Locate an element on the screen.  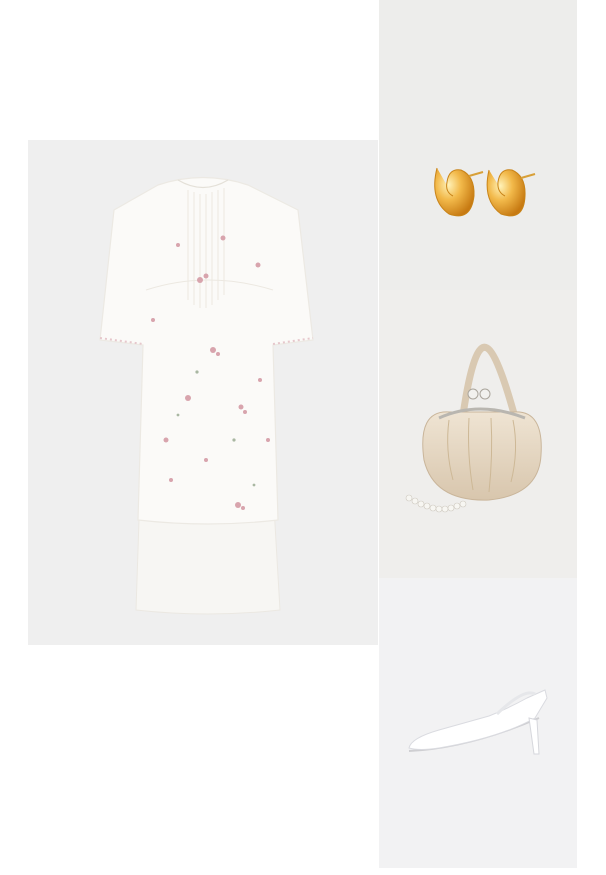
shoe-image is located at coordinates (478, 722).